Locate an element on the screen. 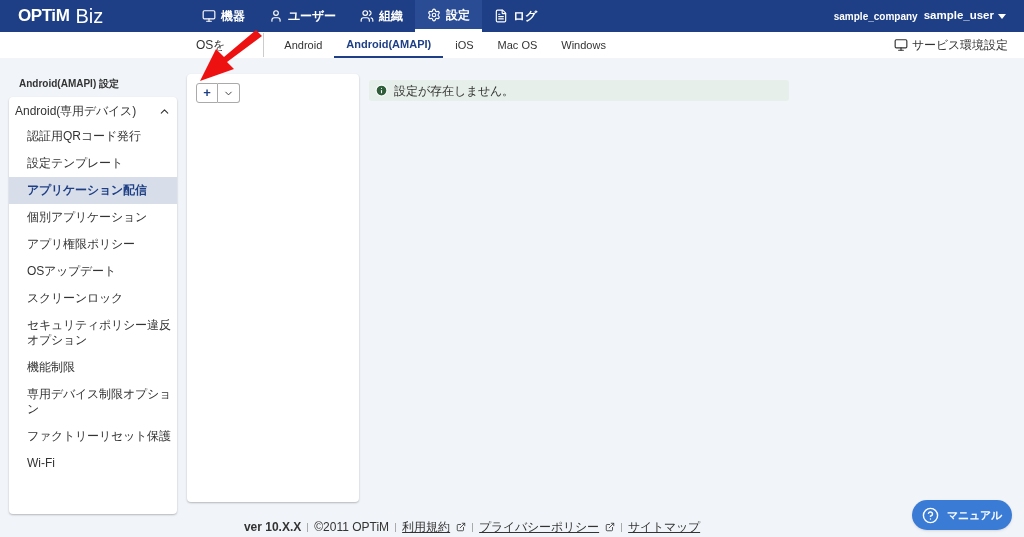  caret-icon is located at coordinates (1002, 16).